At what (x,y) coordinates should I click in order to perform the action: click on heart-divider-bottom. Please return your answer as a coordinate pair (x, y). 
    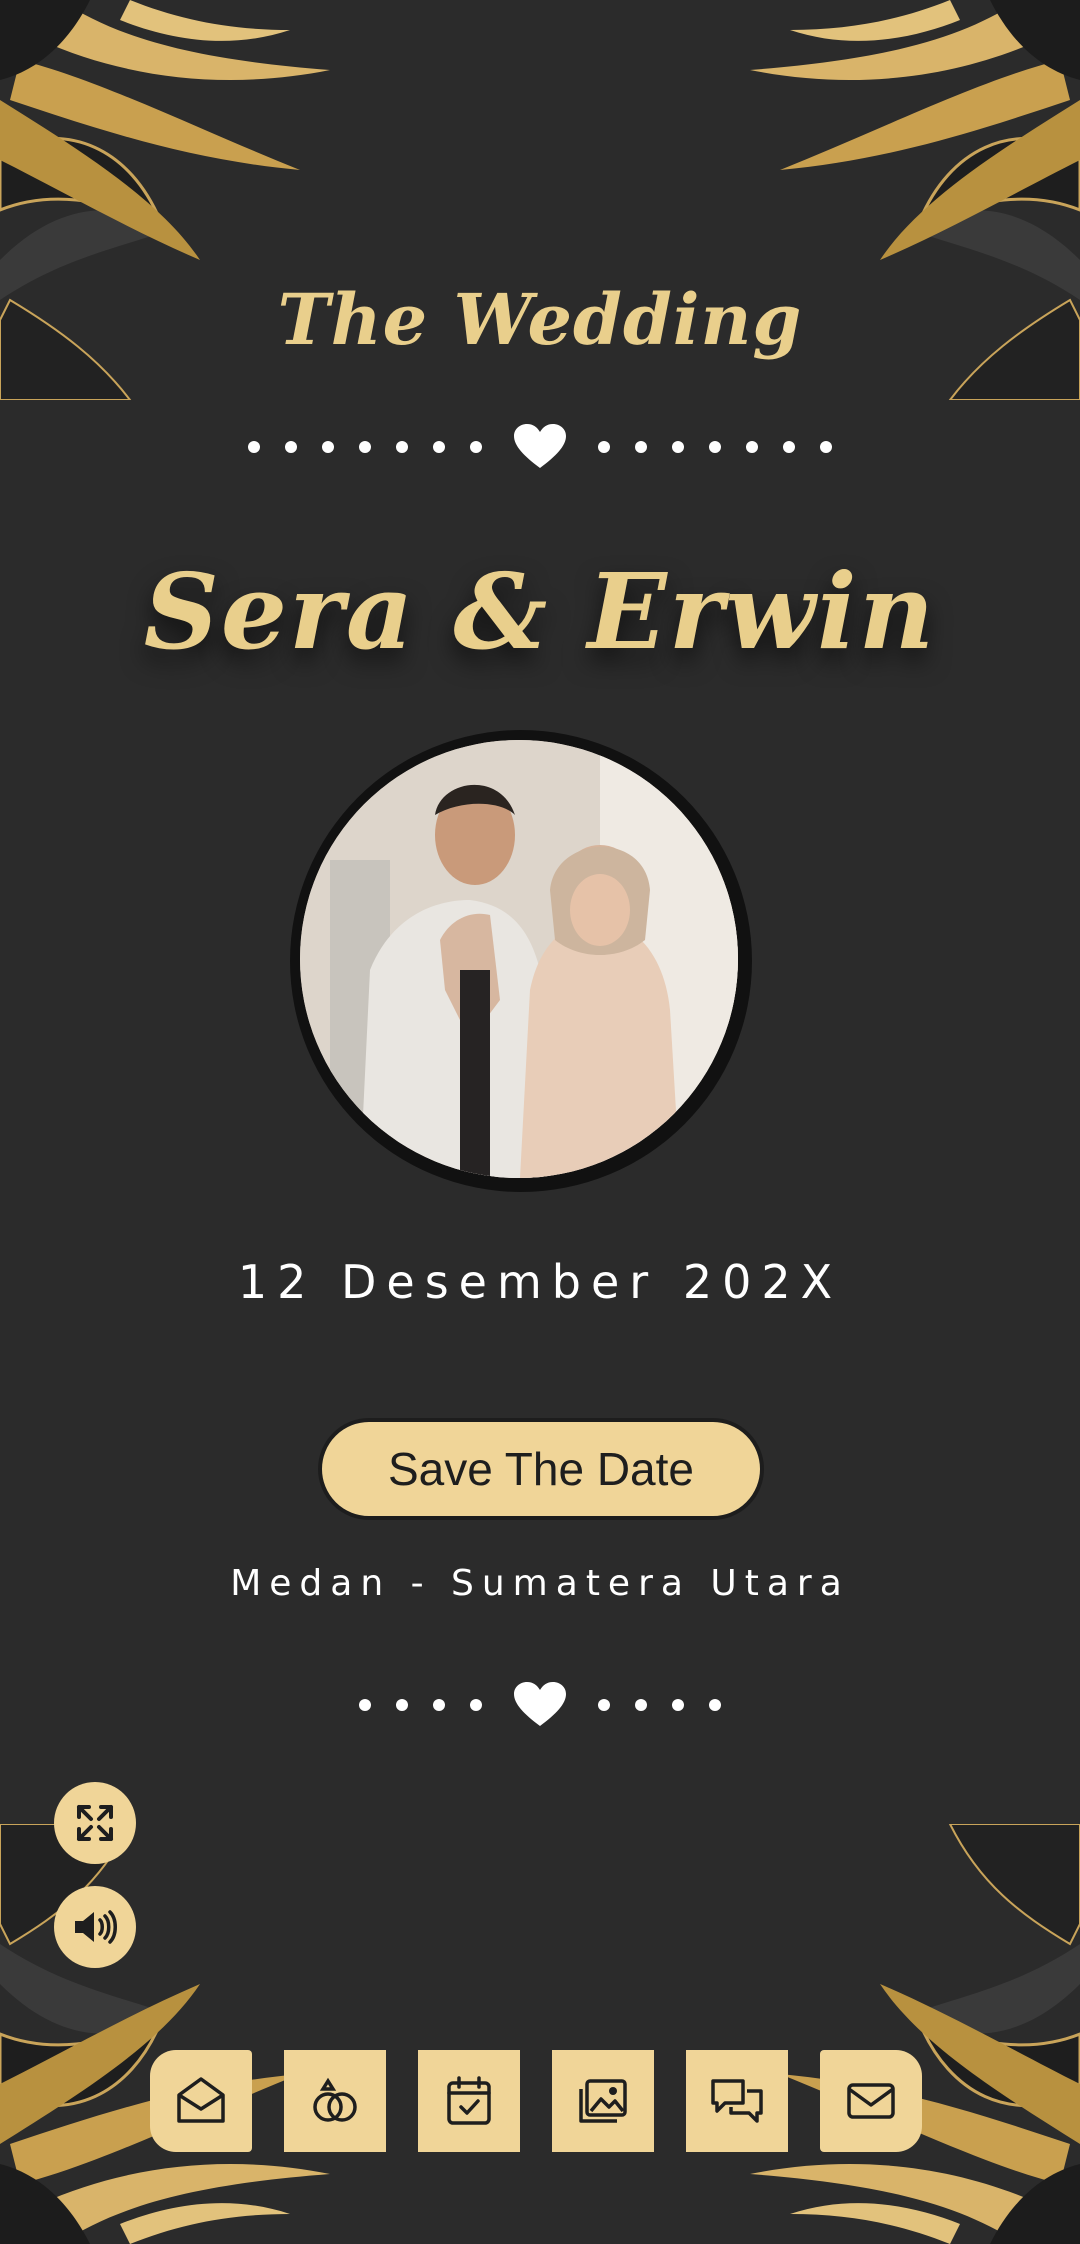
    Looking at the image, I should click on (540, 1705).